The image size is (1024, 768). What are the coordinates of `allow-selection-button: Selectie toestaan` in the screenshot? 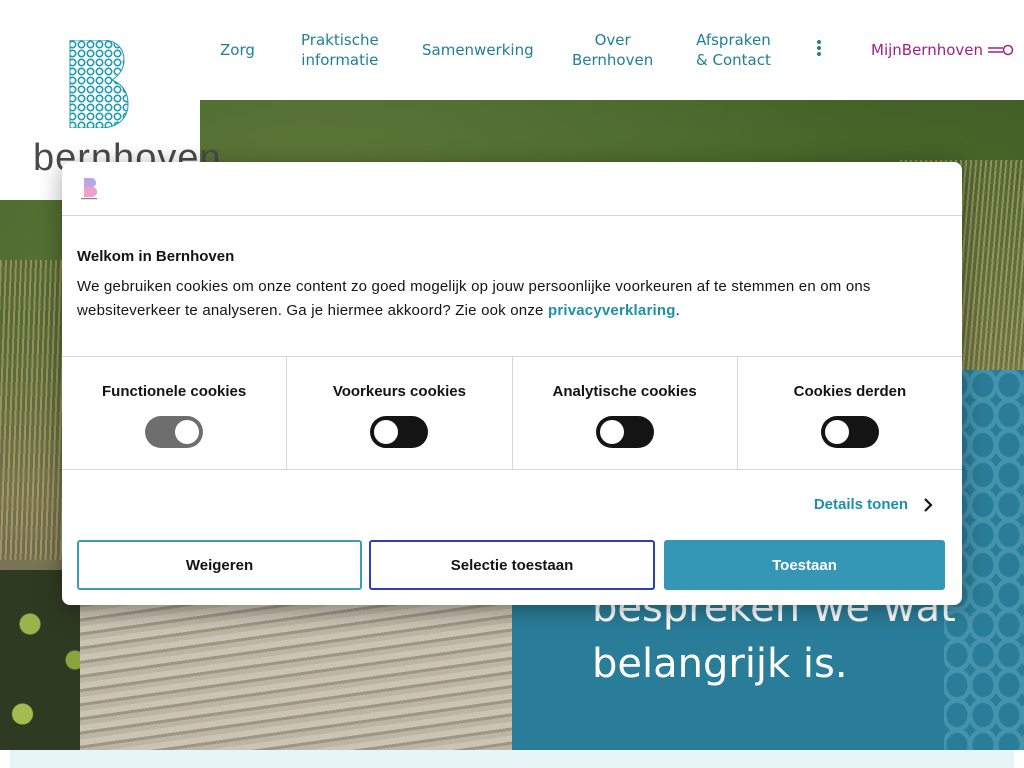 It's located at (512, 565).